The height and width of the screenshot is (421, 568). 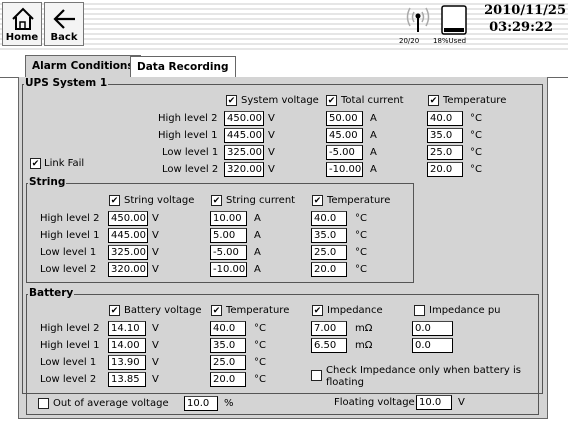 What do you see at coordinates (331, 100) in the screenshot?
I see `total-current-checkbox` at bounding box center [331, 100].